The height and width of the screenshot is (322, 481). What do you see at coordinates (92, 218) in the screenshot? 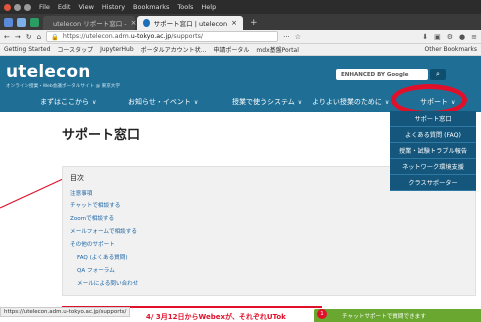
I see `toc-link-zoom: Zoomで相談する` at bounding box center [92, 218].